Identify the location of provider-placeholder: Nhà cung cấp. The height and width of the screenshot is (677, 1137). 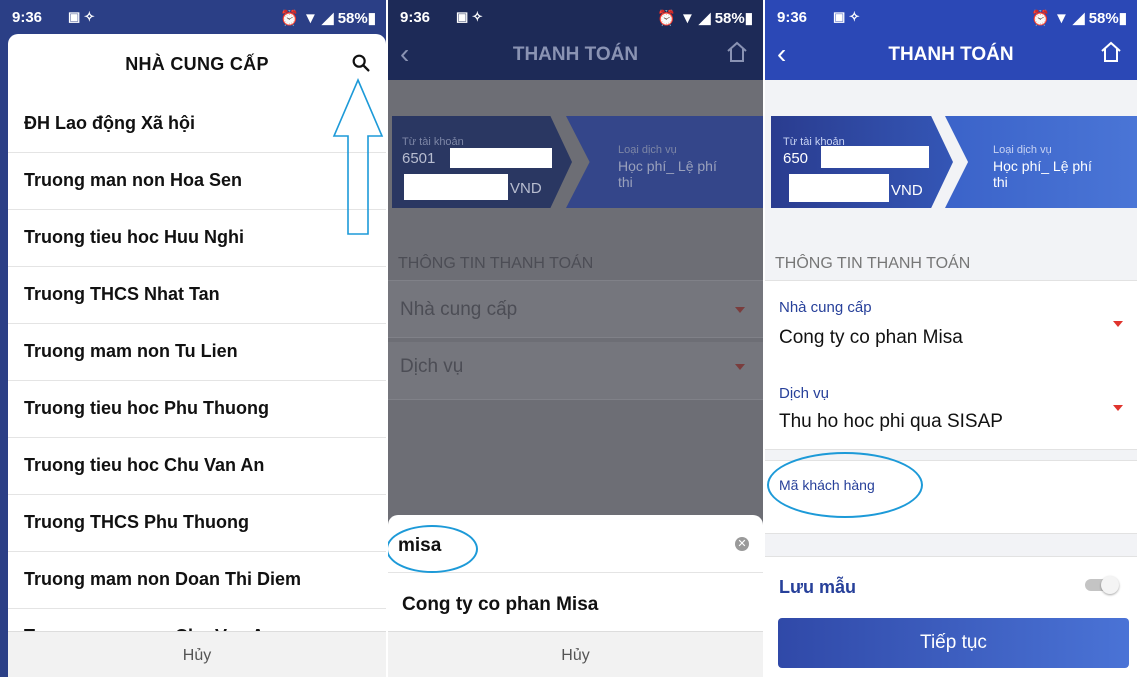
(459, 309).